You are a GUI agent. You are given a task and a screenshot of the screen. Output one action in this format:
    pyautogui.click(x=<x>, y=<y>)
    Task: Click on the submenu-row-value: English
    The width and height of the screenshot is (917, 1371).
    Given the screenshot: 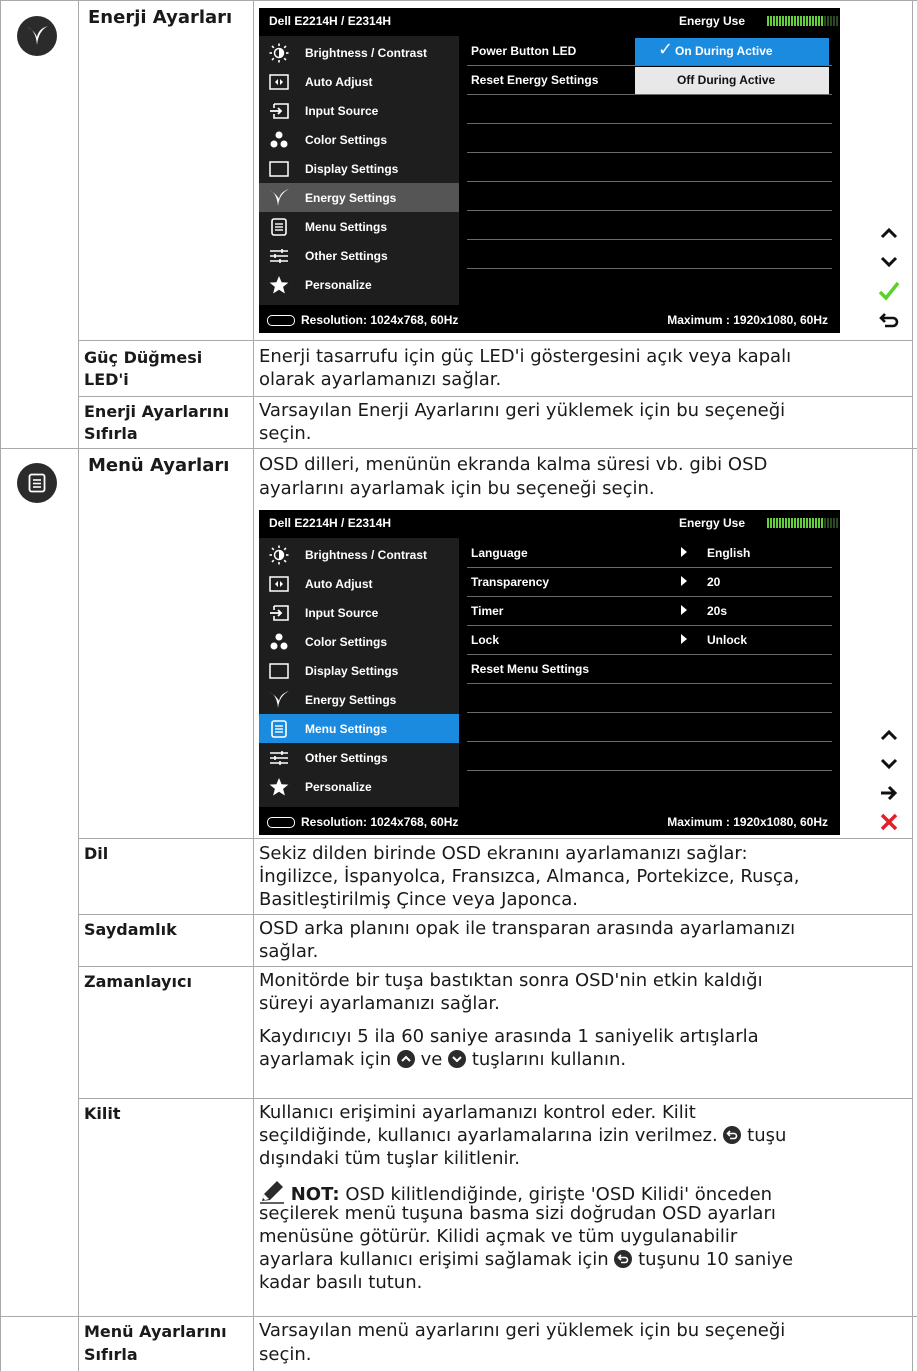 What is the action you would take?
    pyautogui.click(x=729, y=553)
    